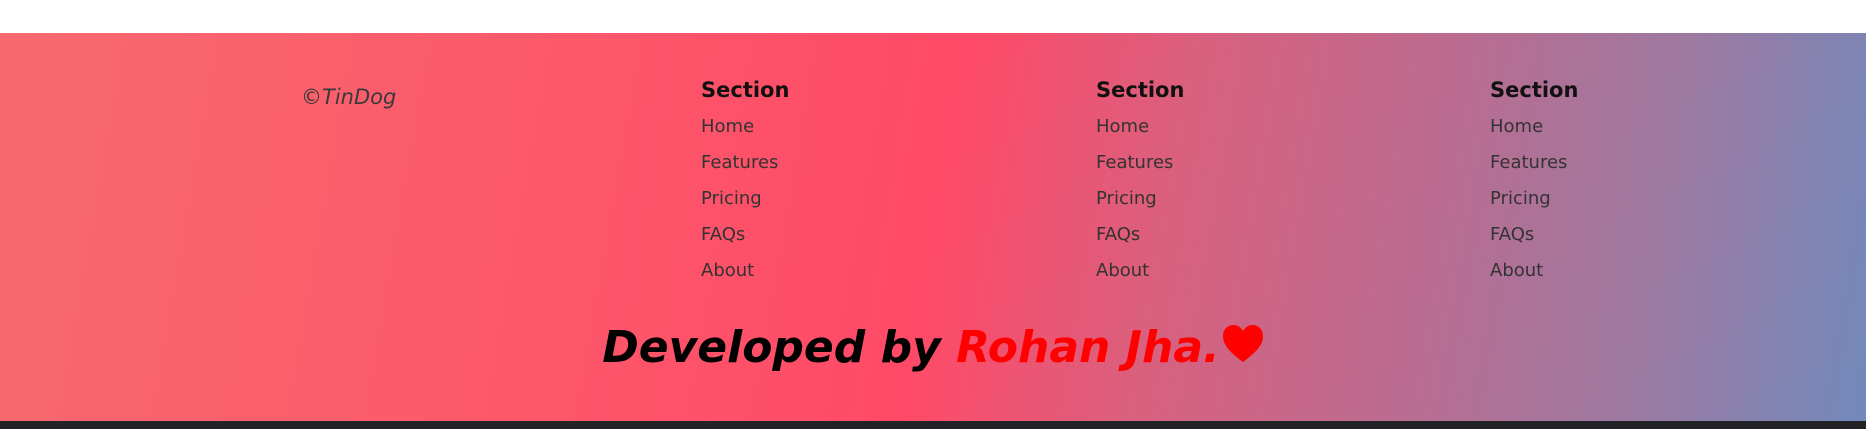 This screenshot has height=429, width=1866. Describe the element at coordinates (349, 97) in the screenshot. I see `copyright-text: ©TinDog` at that location.